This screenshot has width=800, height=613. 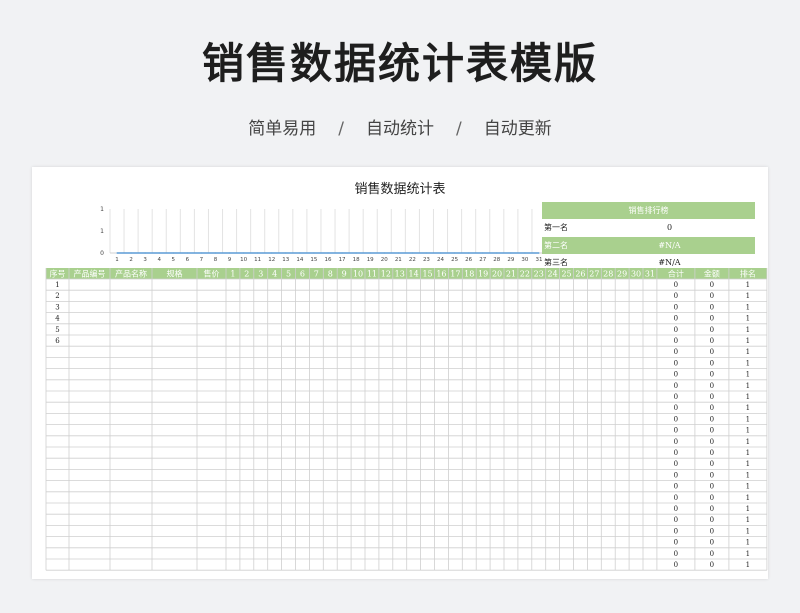 I want to click on table-header-cell: 21, so click(x=511, y=273).